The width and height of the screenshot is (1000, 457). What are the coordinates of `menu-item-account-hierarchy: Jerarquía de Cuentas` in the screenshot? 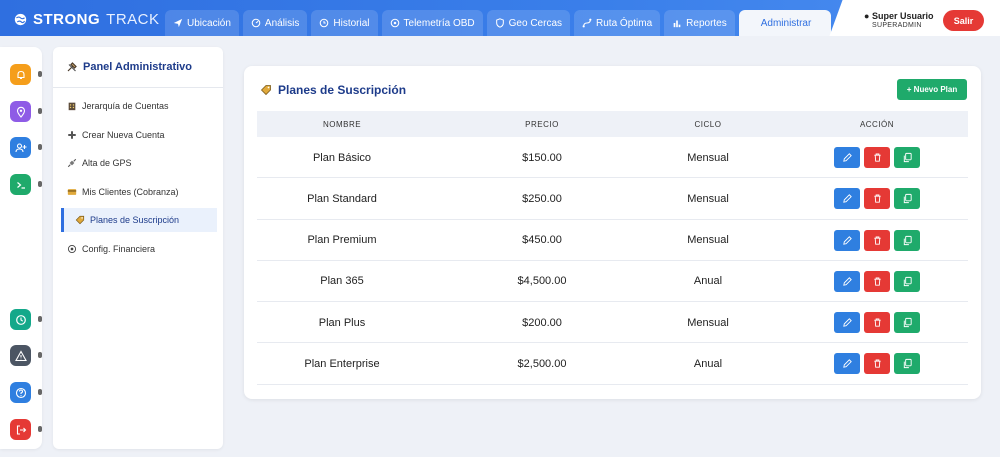 It's located at (139, 106).